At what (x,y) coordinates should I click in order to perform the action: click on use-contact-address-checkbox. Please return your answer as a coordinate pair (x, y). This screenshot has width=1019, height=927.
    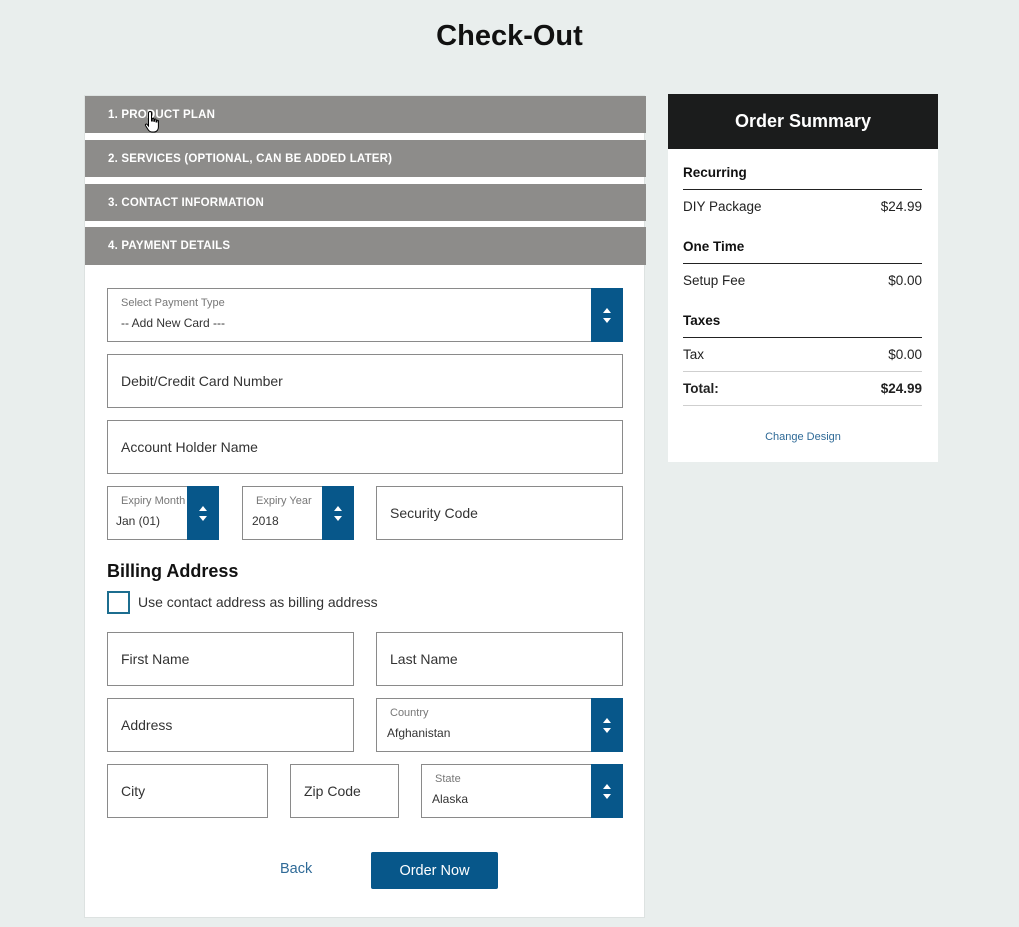
    Looking at the image, I should click on (118, 602).